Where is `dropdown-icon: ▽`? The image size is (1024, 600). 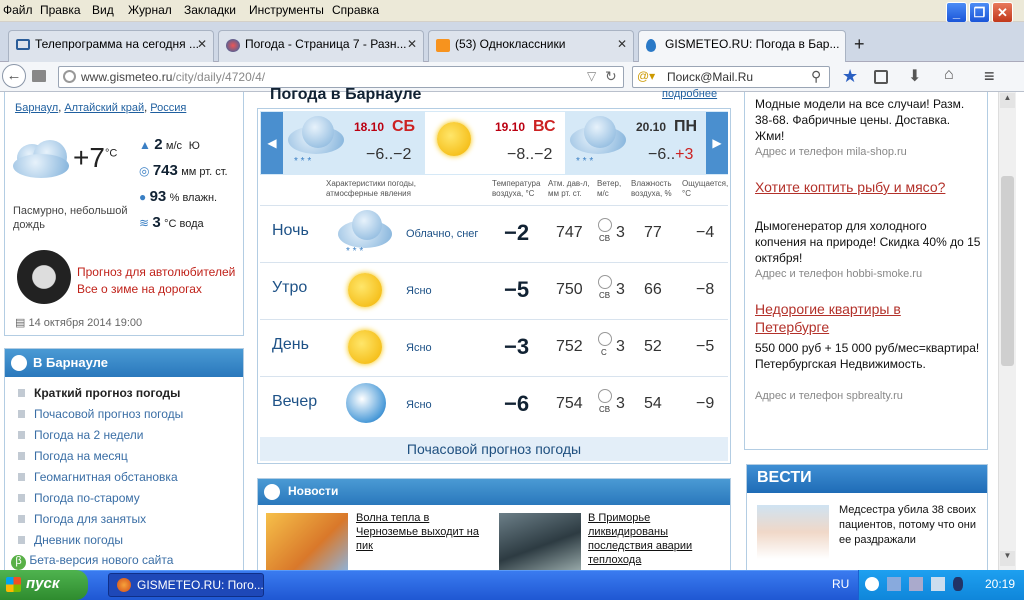
dropdown-icon: ▽ is located at coordinates (591, 76).